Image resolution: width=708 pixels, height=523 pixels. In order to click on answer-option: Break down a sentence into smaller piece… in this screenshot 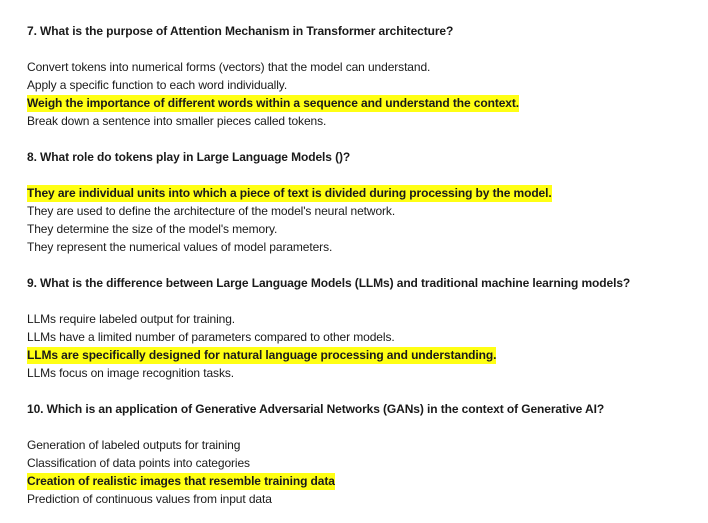, I will do `click(362, 121)`.